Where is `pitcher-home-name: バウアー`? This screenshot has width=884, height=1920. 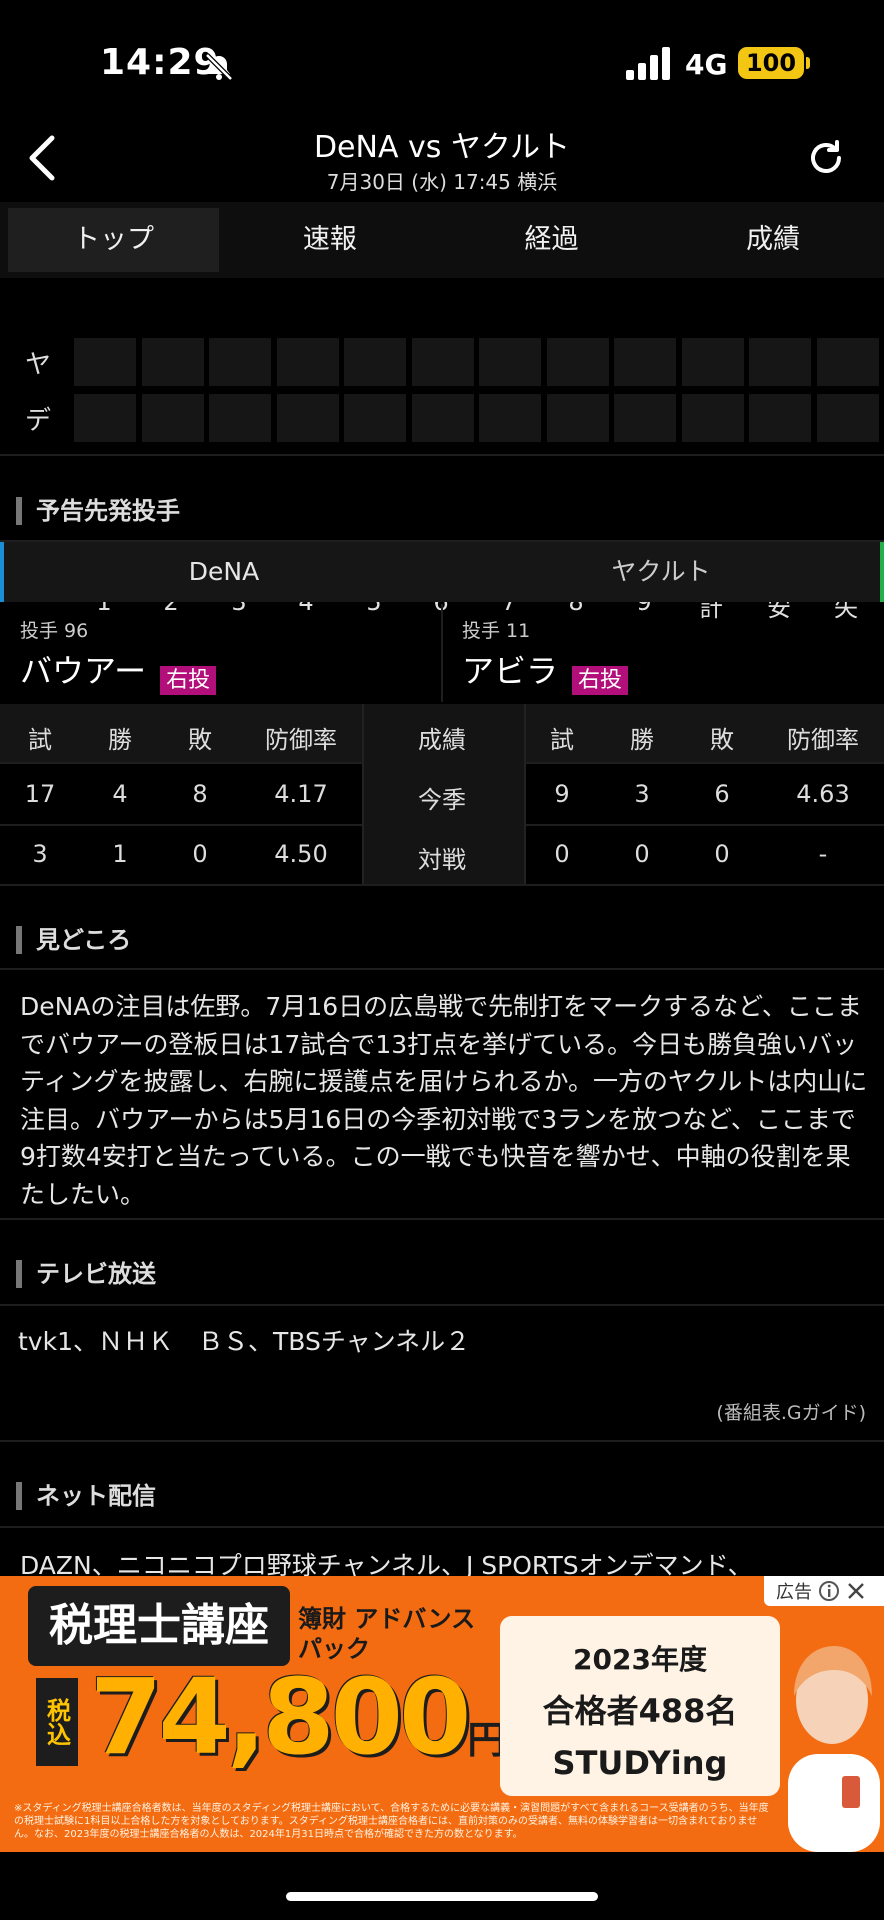 pitcher-home-name: バウアー is located at coordinates (83, 671).